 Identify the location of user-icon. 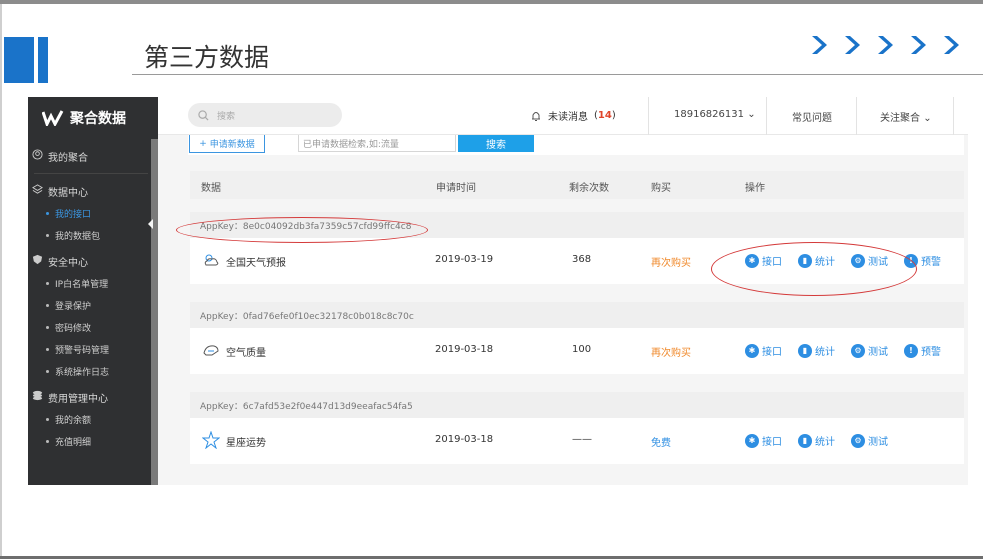
(37, 156).